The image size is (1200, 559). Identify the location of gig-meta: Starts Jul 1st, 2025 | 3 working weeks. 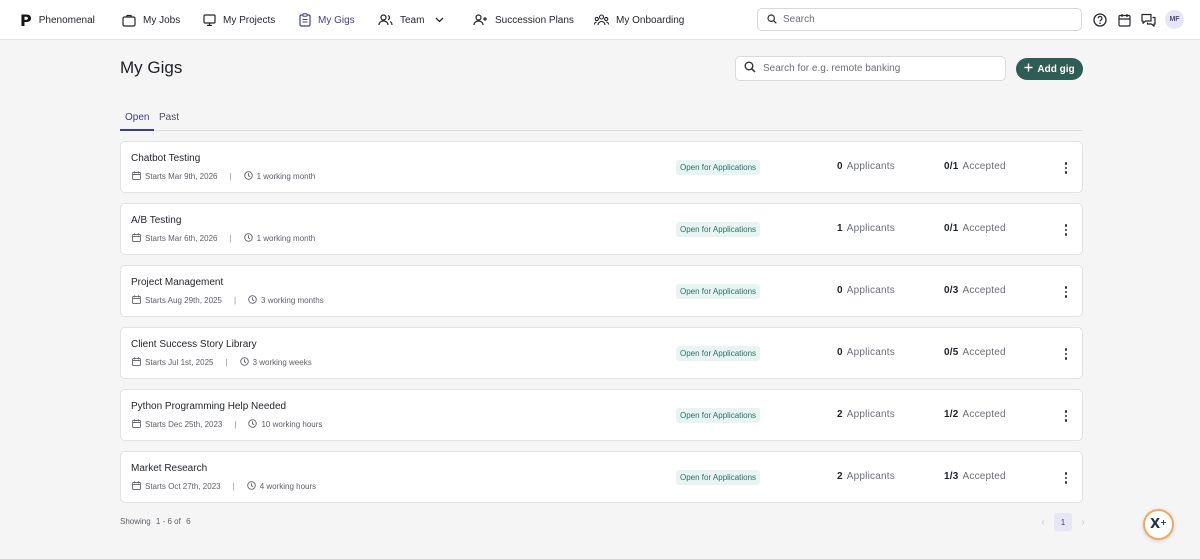
(222, 362).